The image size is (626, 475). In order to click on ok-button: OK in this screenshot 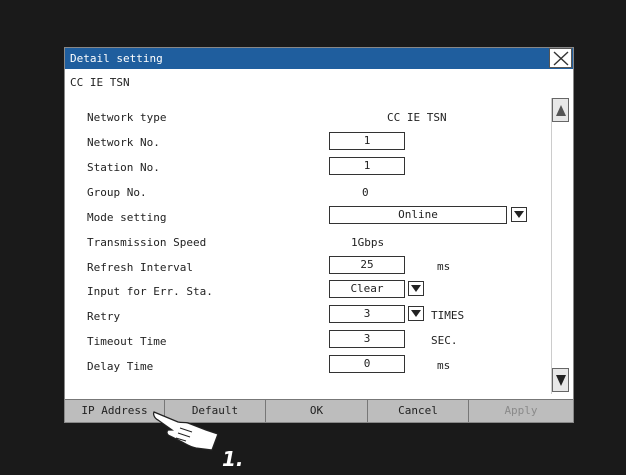, I will do `click(317, 411)`.